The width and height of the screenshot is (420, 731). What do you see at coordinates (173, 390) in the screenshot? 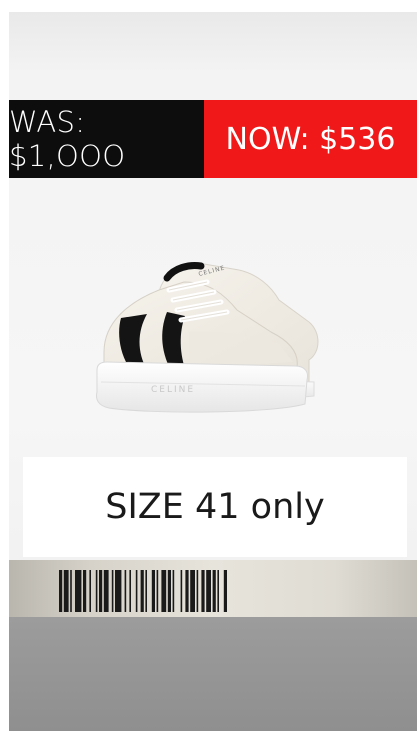
I see `sole-logo-text: CELINE` at bounding box center [173, 390].